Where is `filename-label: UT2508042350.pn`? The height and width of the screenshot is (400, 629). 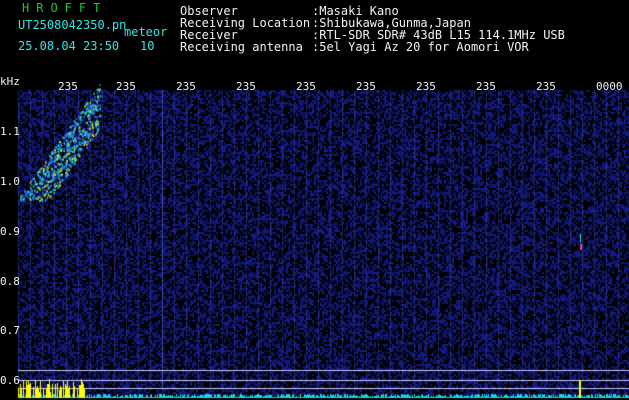
filename-label: UT2508042350.pn is located at coordinates (72, 25).